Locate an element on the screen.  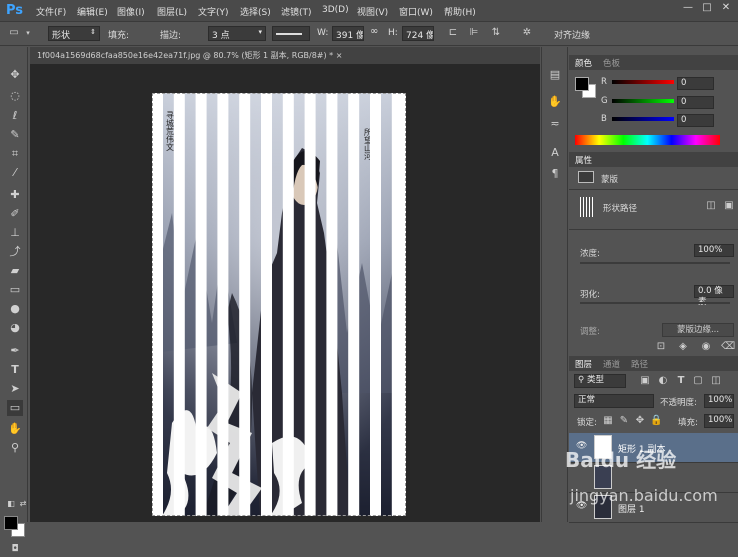
add-mask-icon: ▣ is located at coordinates (729, 206).